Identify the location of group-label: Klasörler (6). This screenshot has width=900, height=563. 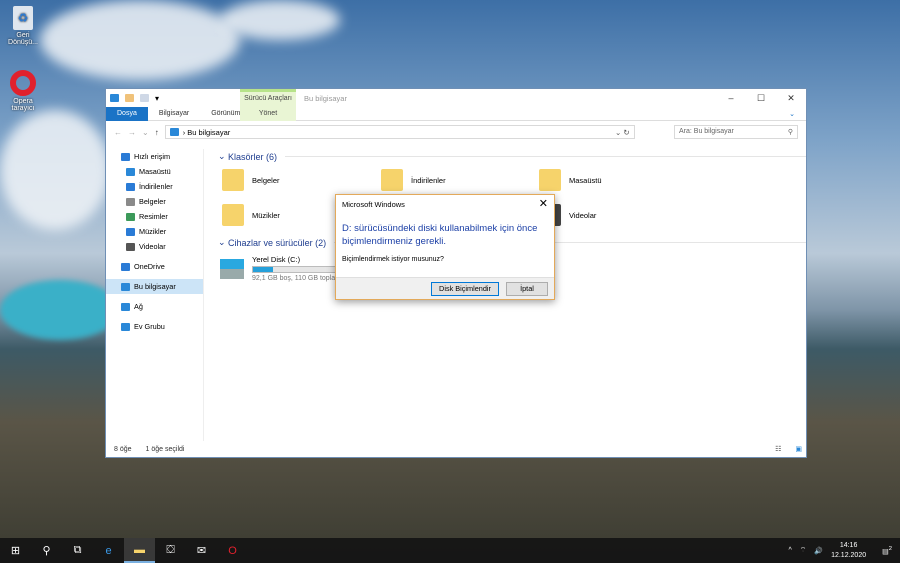
(253, 156).